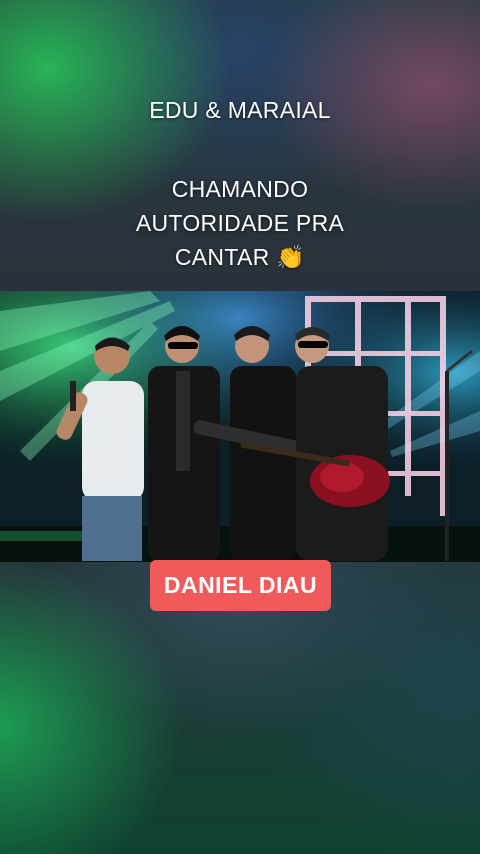  Describe the element at coordinates (240, 189) in the screenshot. I see `caption-line-1: CHAMANDO` at that location.